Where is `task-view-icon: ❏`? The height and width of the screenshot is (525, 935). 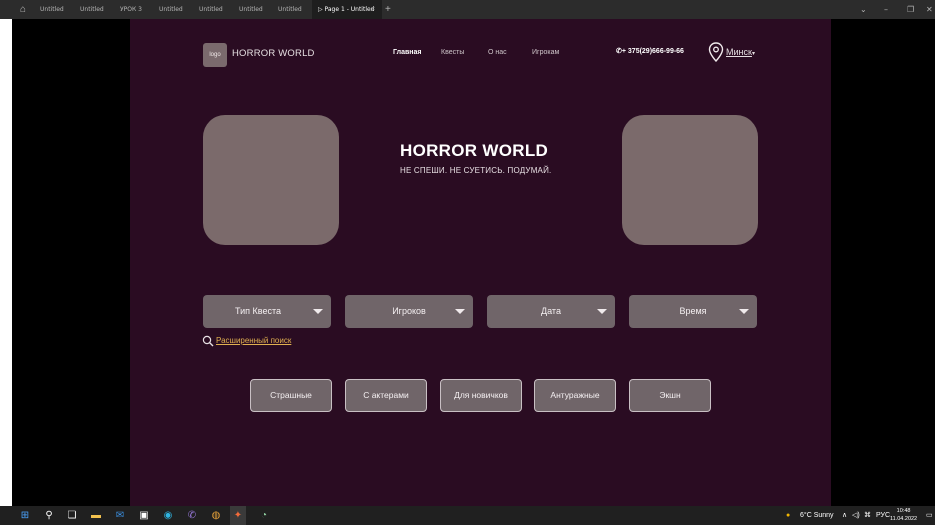 task-view-icon: ❏ is located at coordinates (72, 515).